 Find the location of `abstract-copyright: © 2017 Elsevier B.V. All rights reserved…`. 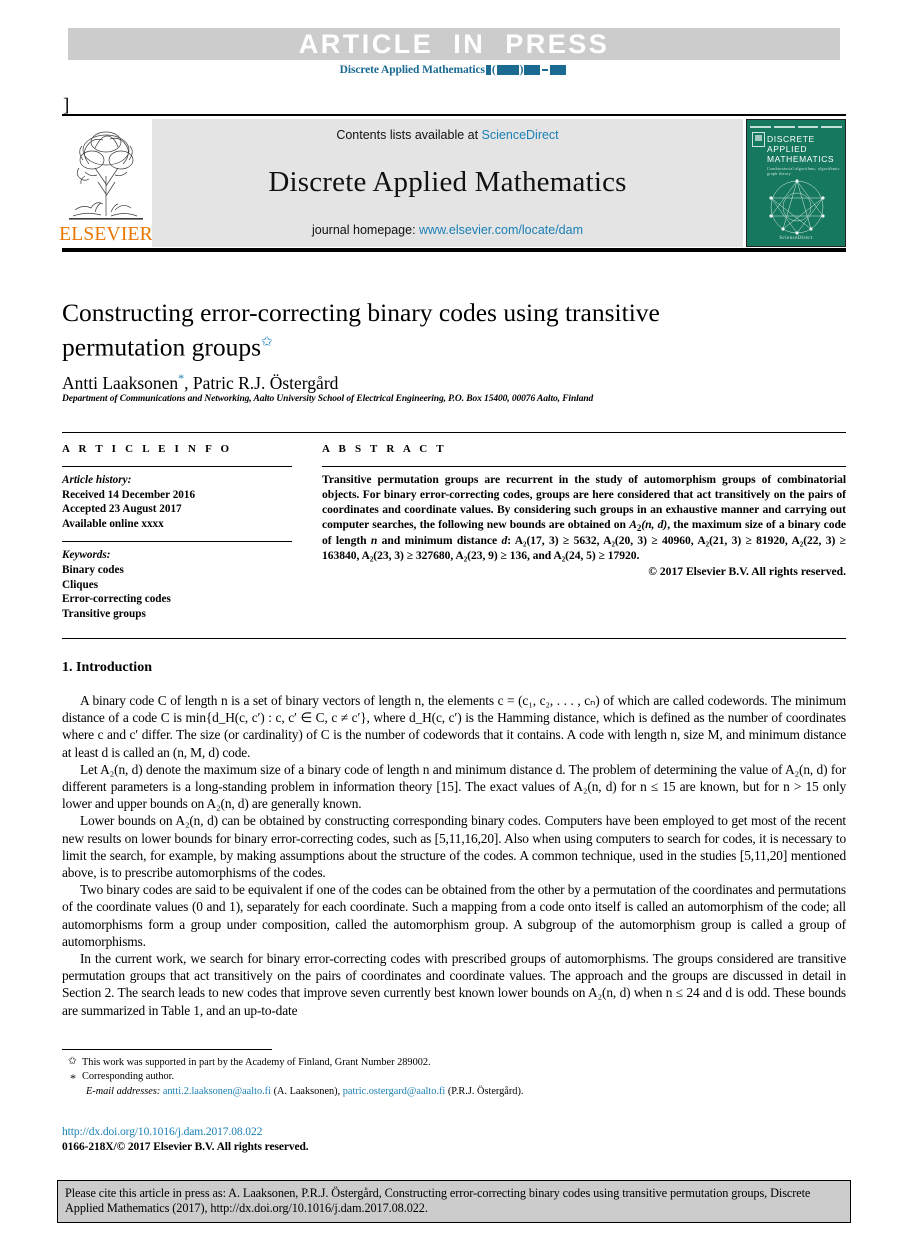

abstract-copyright: © 2017 Elsevier B.V. All rights reserved… is located at coordinates (747, 571).